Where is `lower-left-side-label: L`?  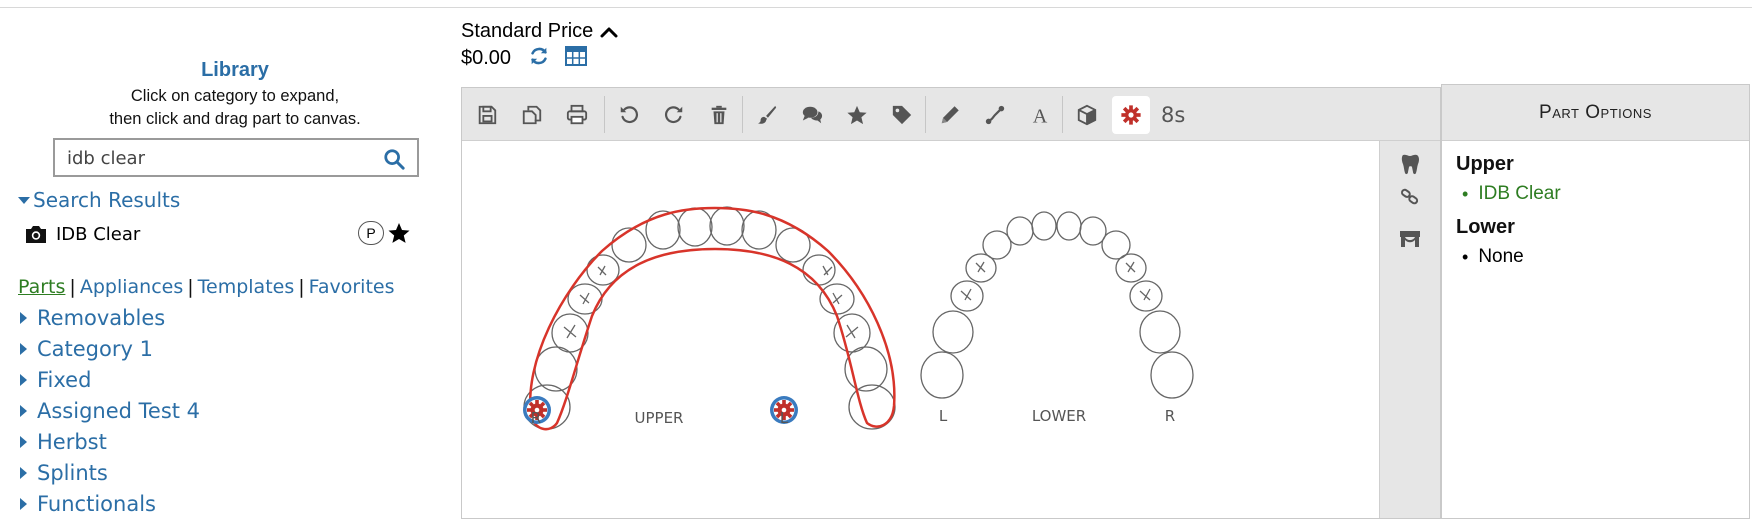 lower-left-side-label: L is located at coordinates (943, 416).